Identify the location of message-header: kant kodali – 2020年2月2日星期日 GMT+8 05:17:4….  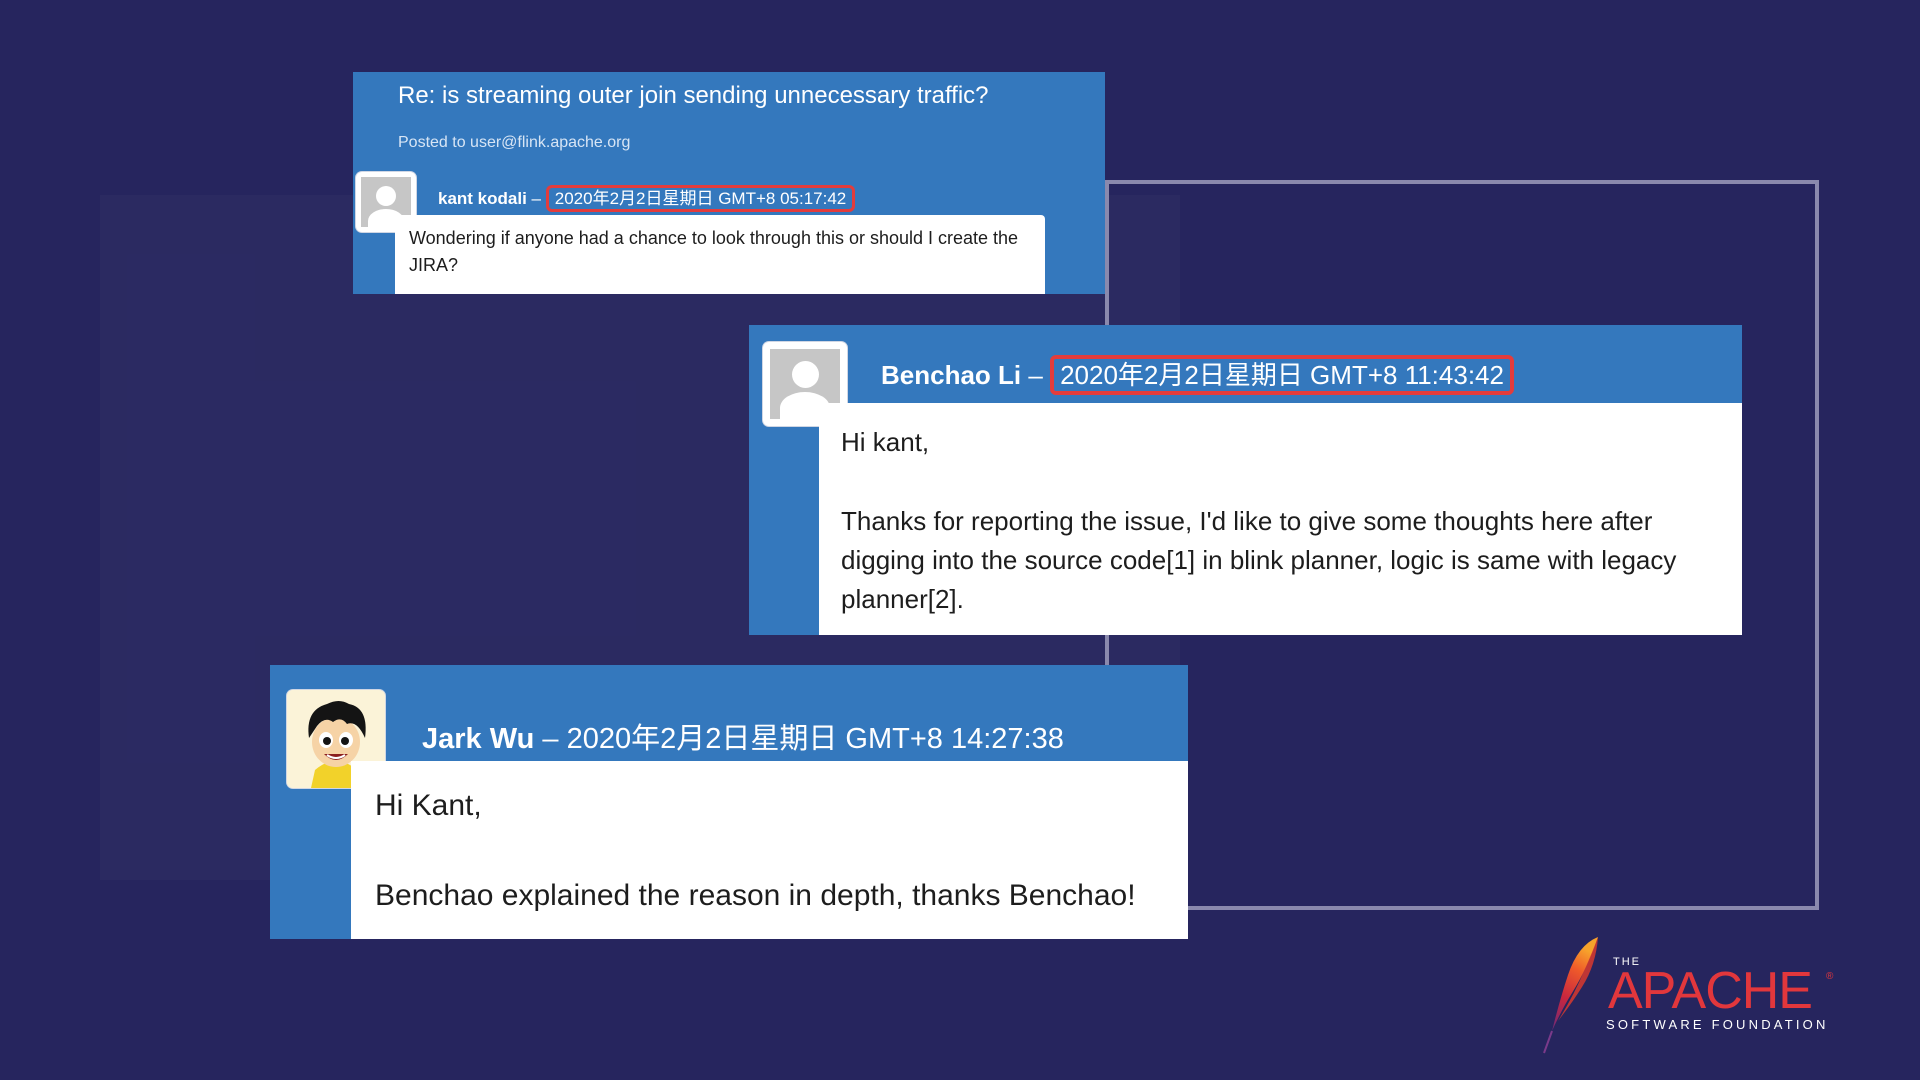
(647, 198).